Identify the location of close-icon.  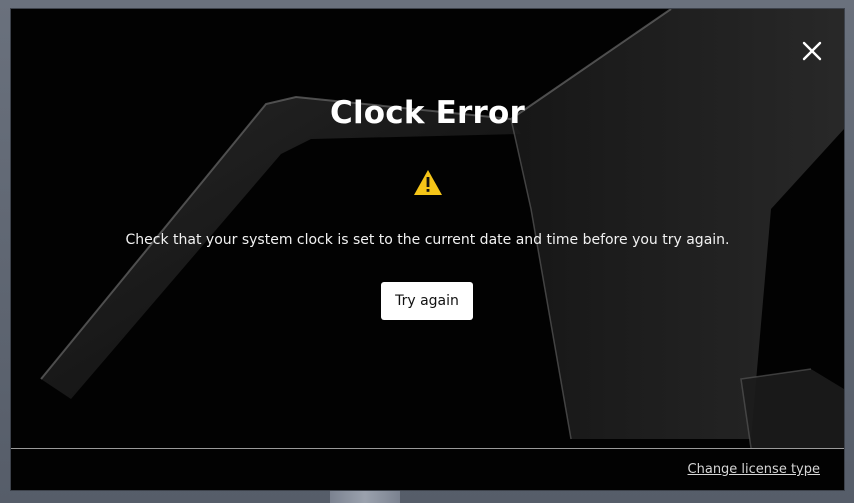
(812, 51).